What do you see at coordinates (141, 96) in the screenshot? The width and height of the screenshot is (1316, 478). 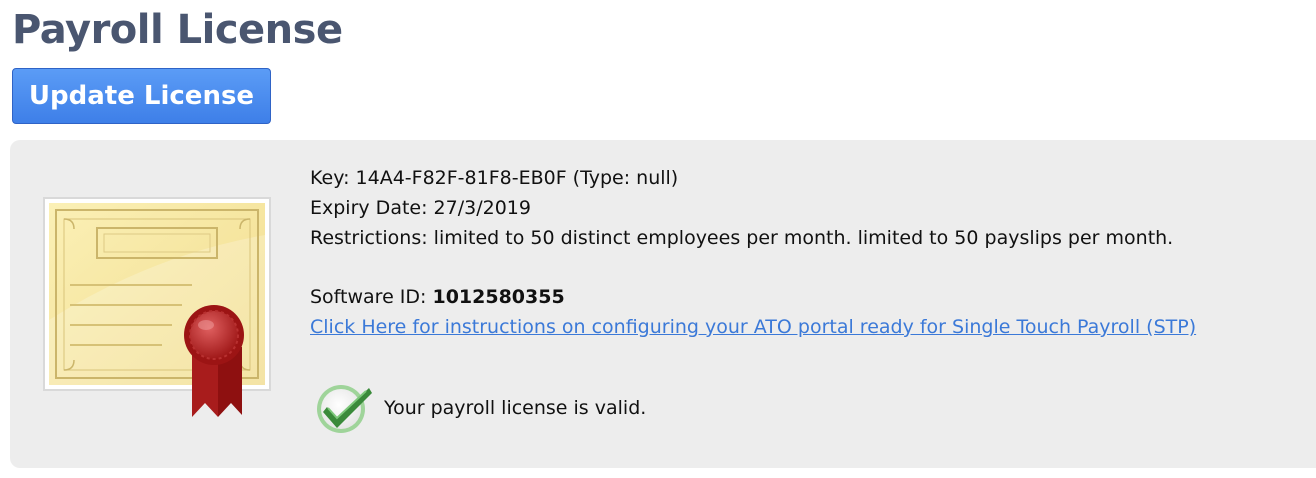 I see `update-license-button: Update License` at bounding box center [141, 96].